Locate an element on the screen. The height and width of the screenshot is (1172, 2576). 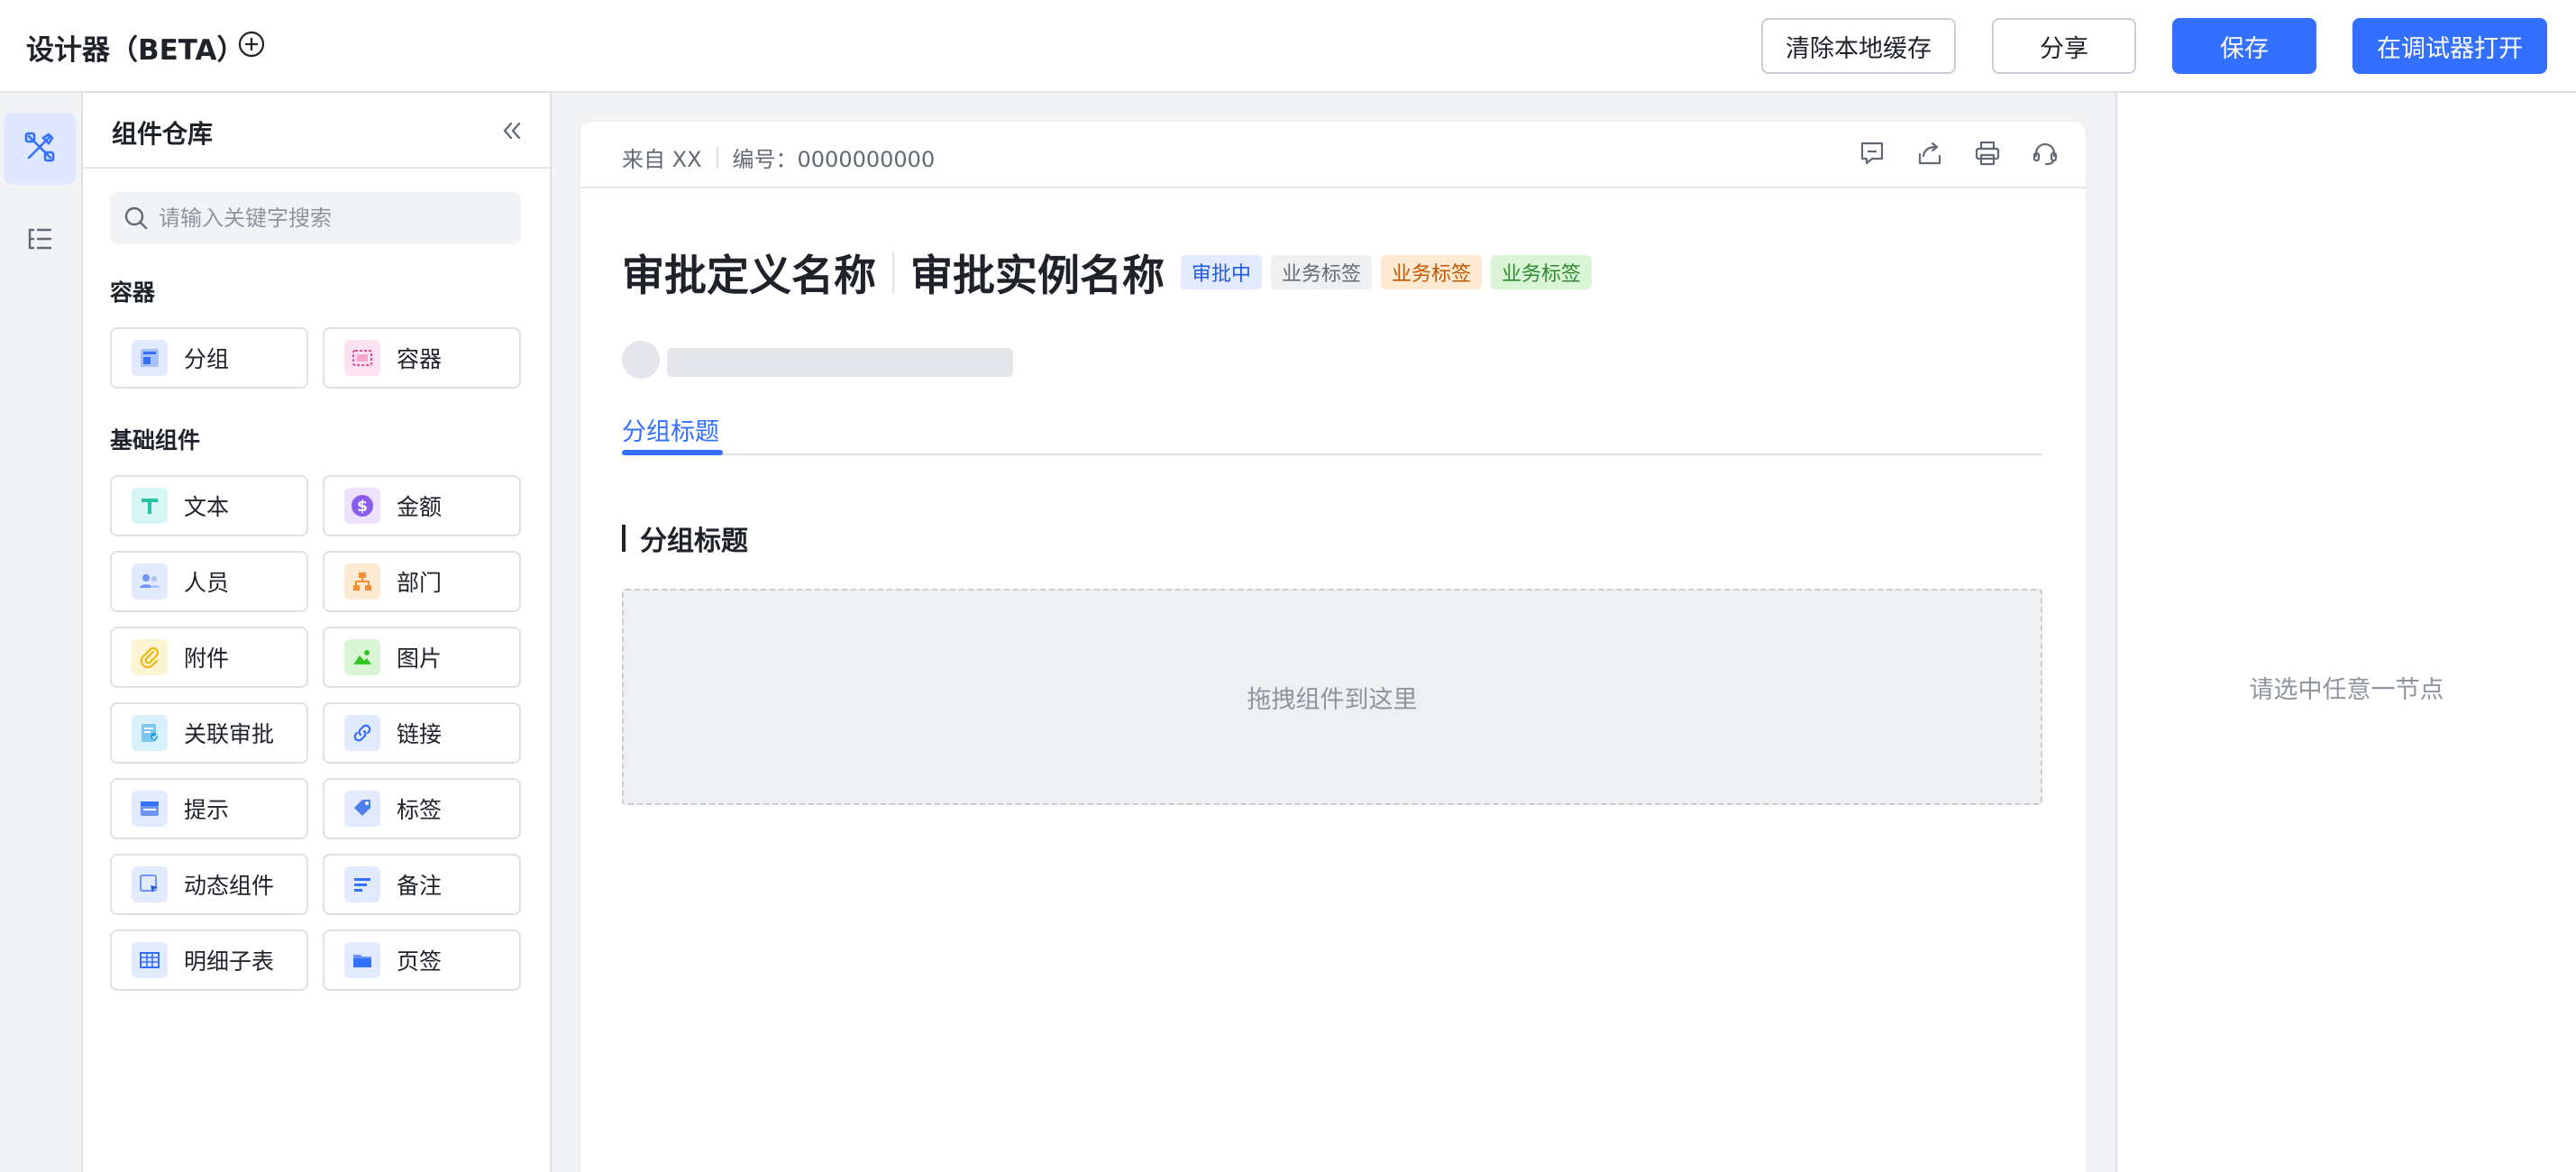
comment-icon is located at coordinates (1873, 153).